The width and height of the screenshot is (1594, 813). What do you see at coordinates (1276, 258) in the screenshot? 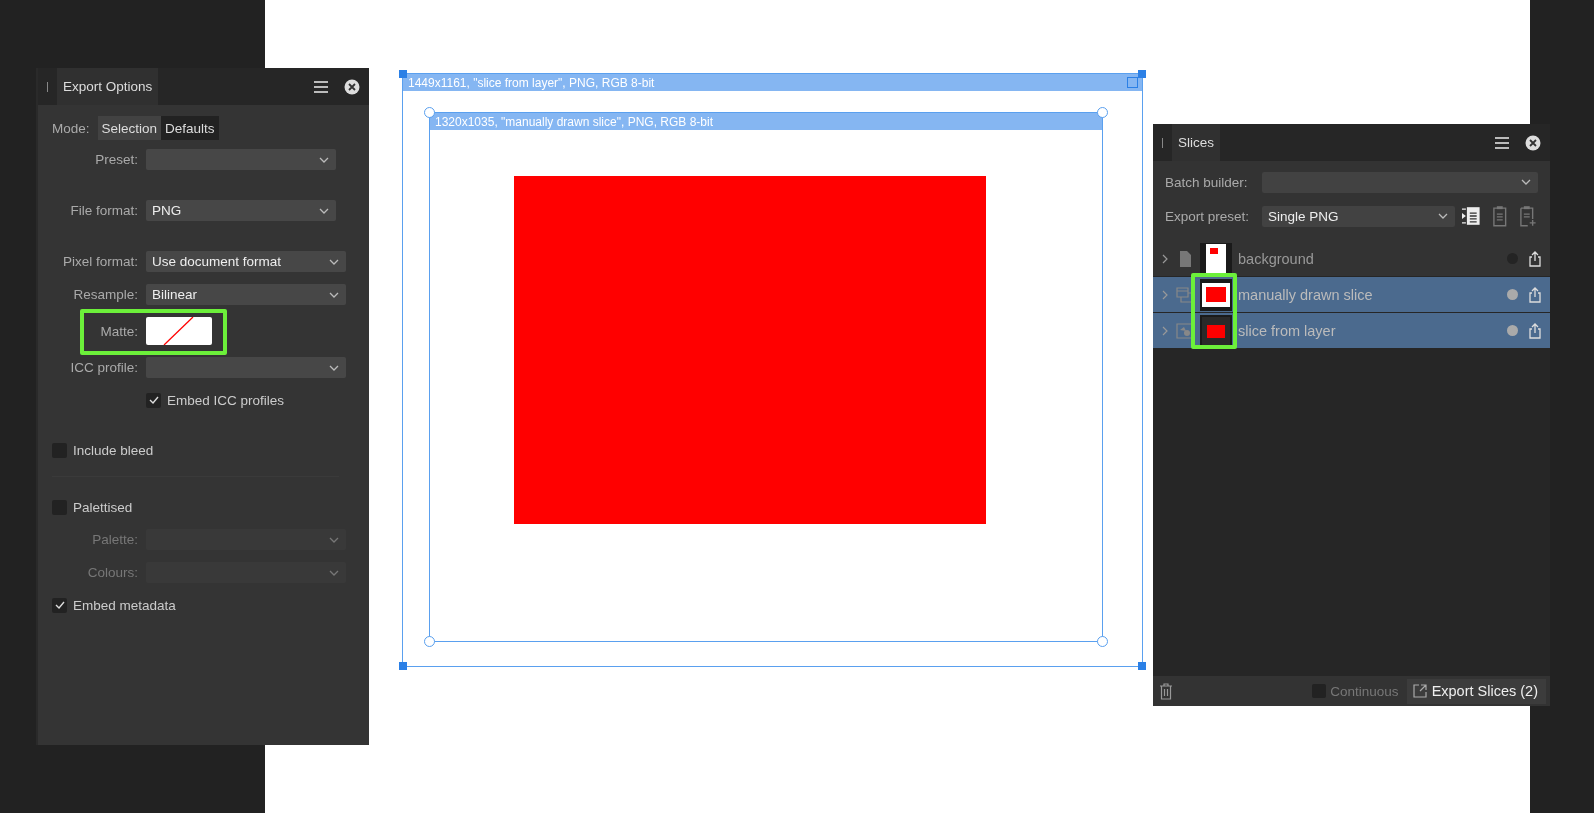
I see `layer-name: background` at bounding box center [1276, 258].